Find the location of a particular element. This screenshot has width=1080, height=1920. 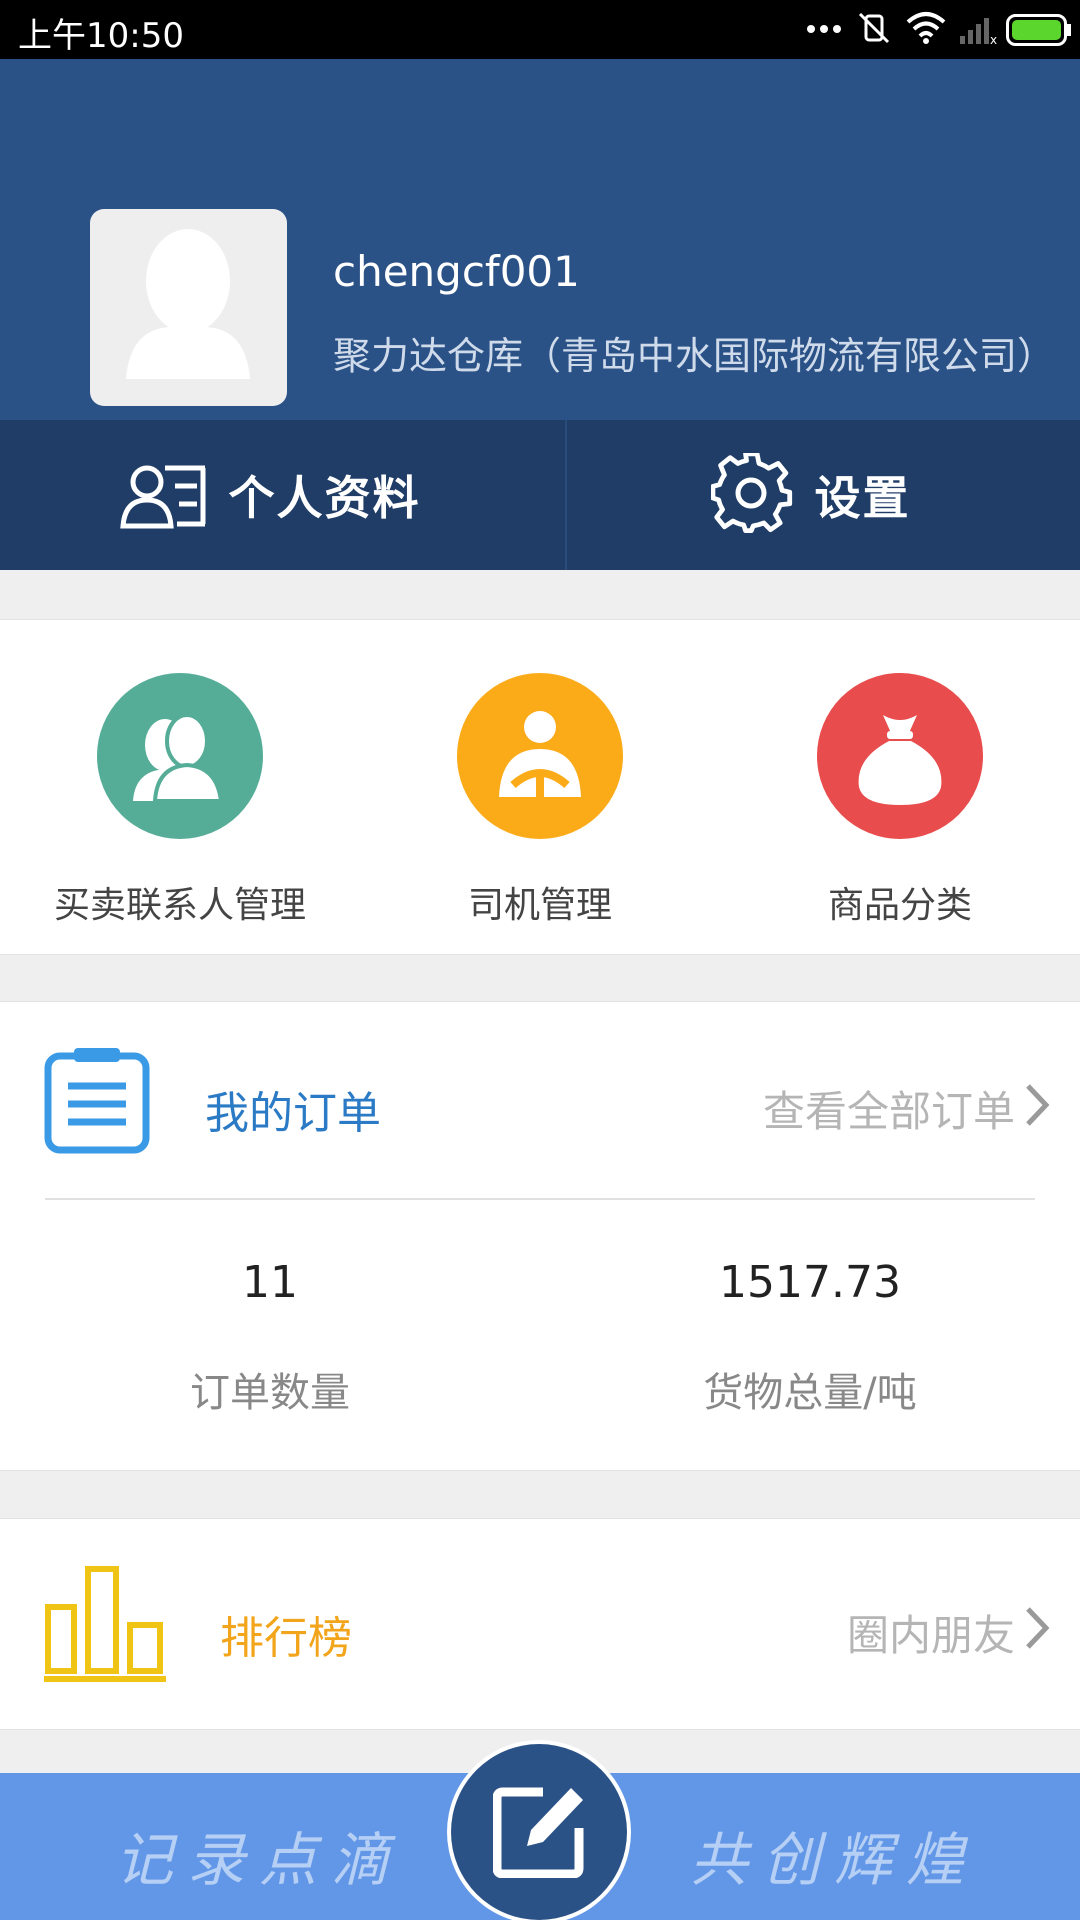

svg-text: x is located at coordinates (993, 38).